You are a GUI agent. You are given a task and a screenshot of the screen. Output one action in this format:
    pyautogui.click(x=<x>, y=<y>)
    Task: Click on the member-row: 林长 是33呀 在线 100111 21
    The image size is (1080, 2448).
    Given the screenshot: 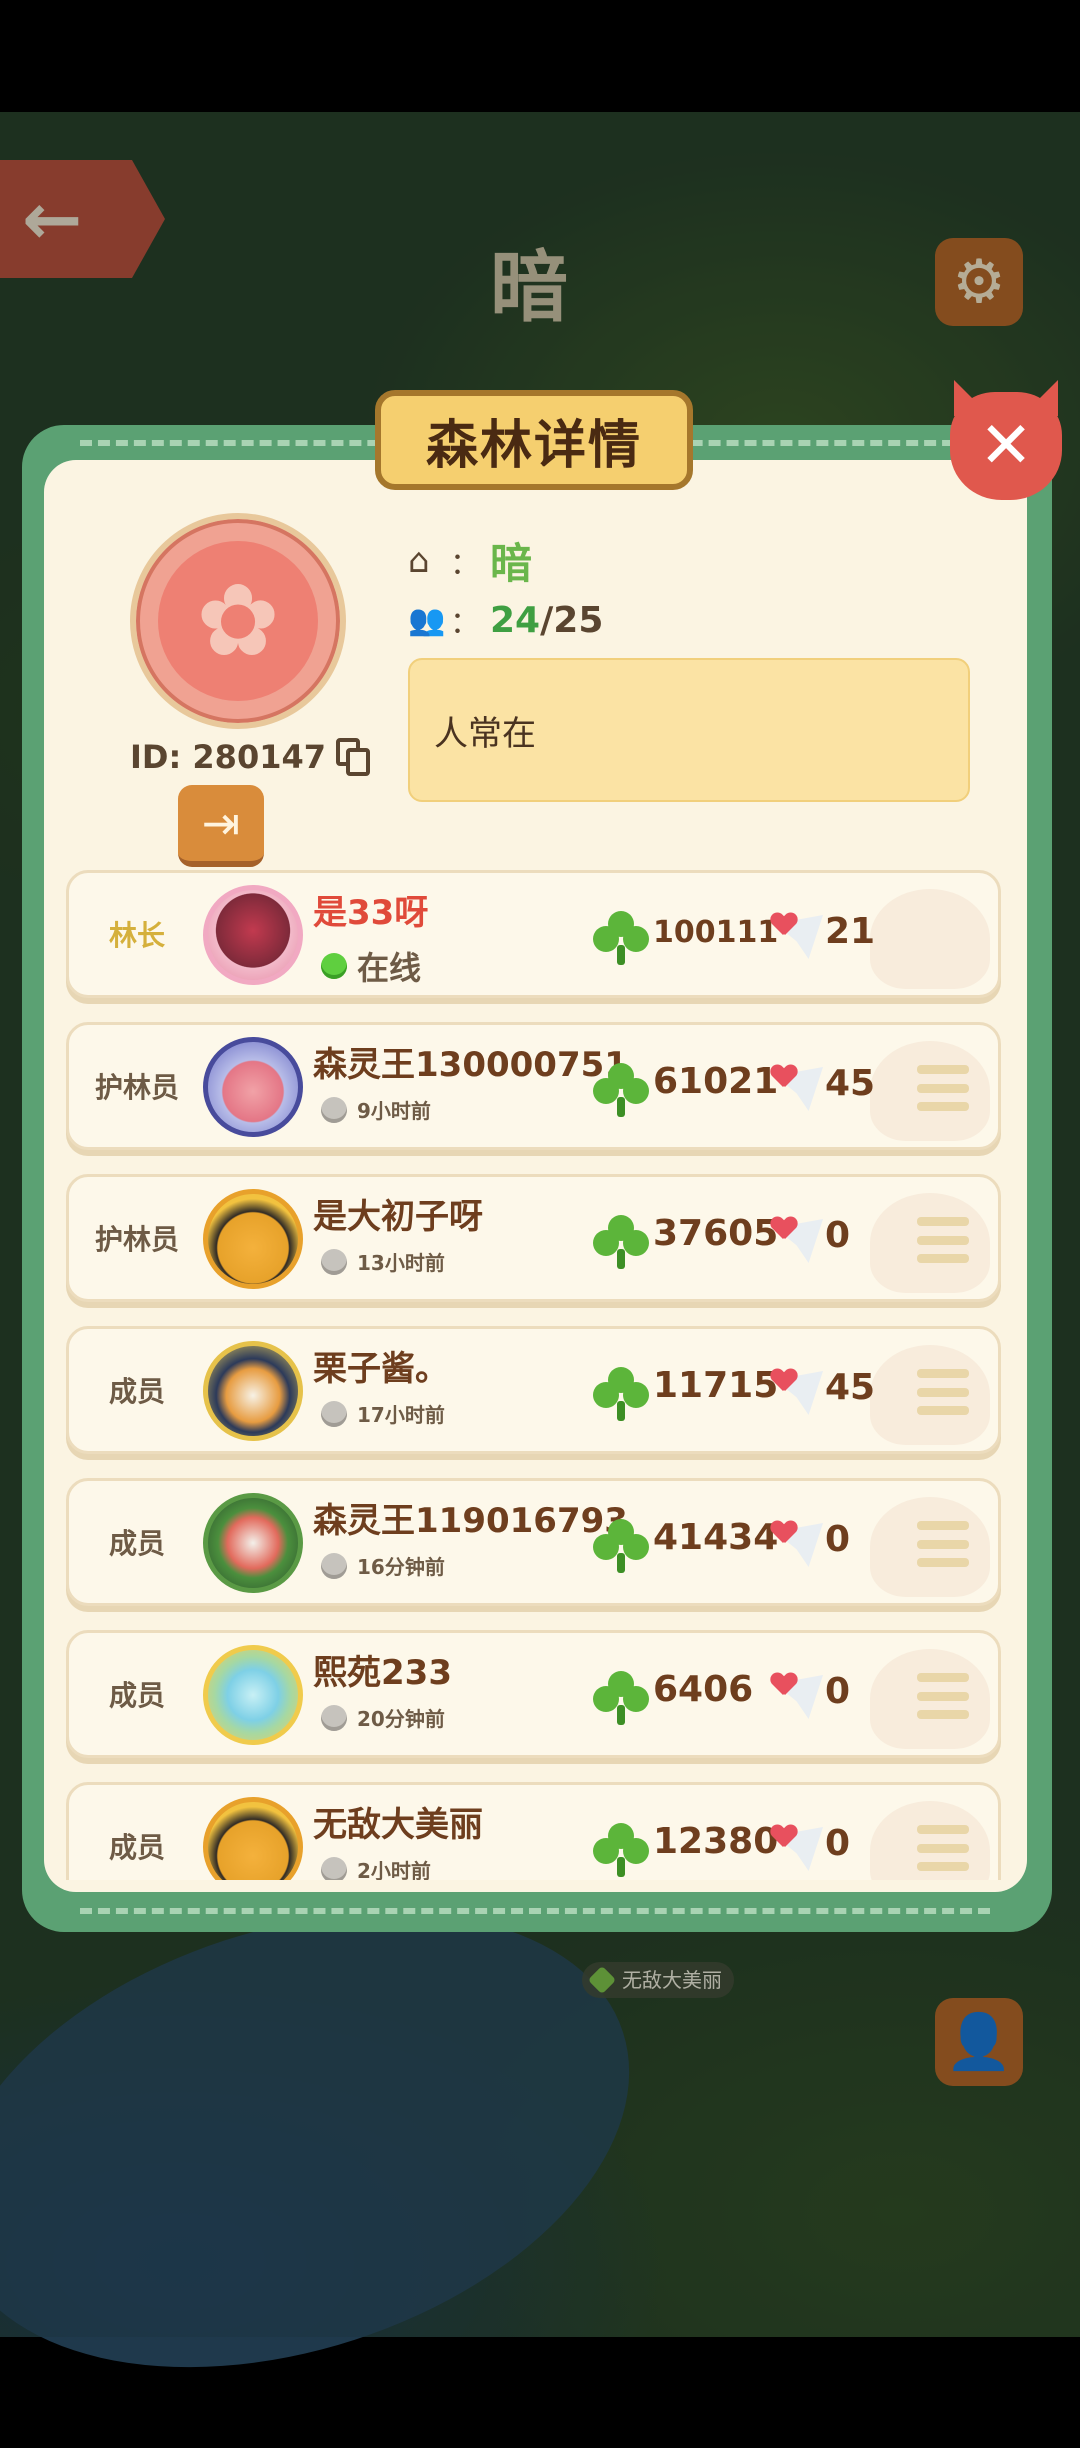 What is the action you would take?
    pyautogui.click(x=533, y=934)
    